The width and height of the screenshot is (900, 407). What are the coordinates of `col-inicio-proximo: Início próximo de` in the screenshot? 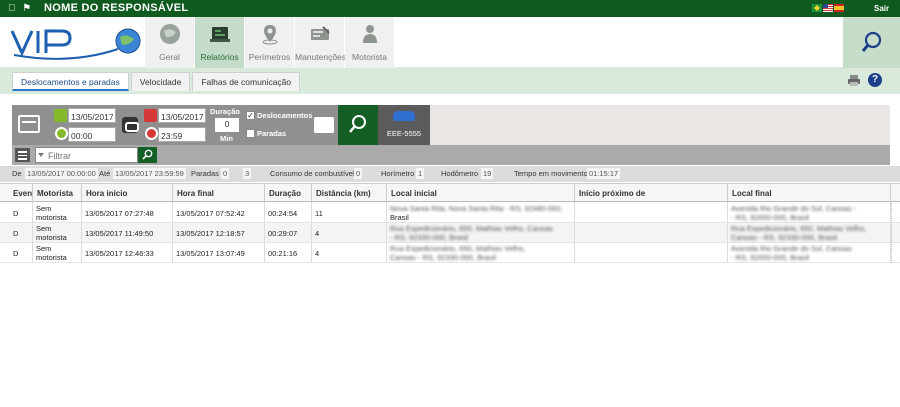 It's located at (651, 193).